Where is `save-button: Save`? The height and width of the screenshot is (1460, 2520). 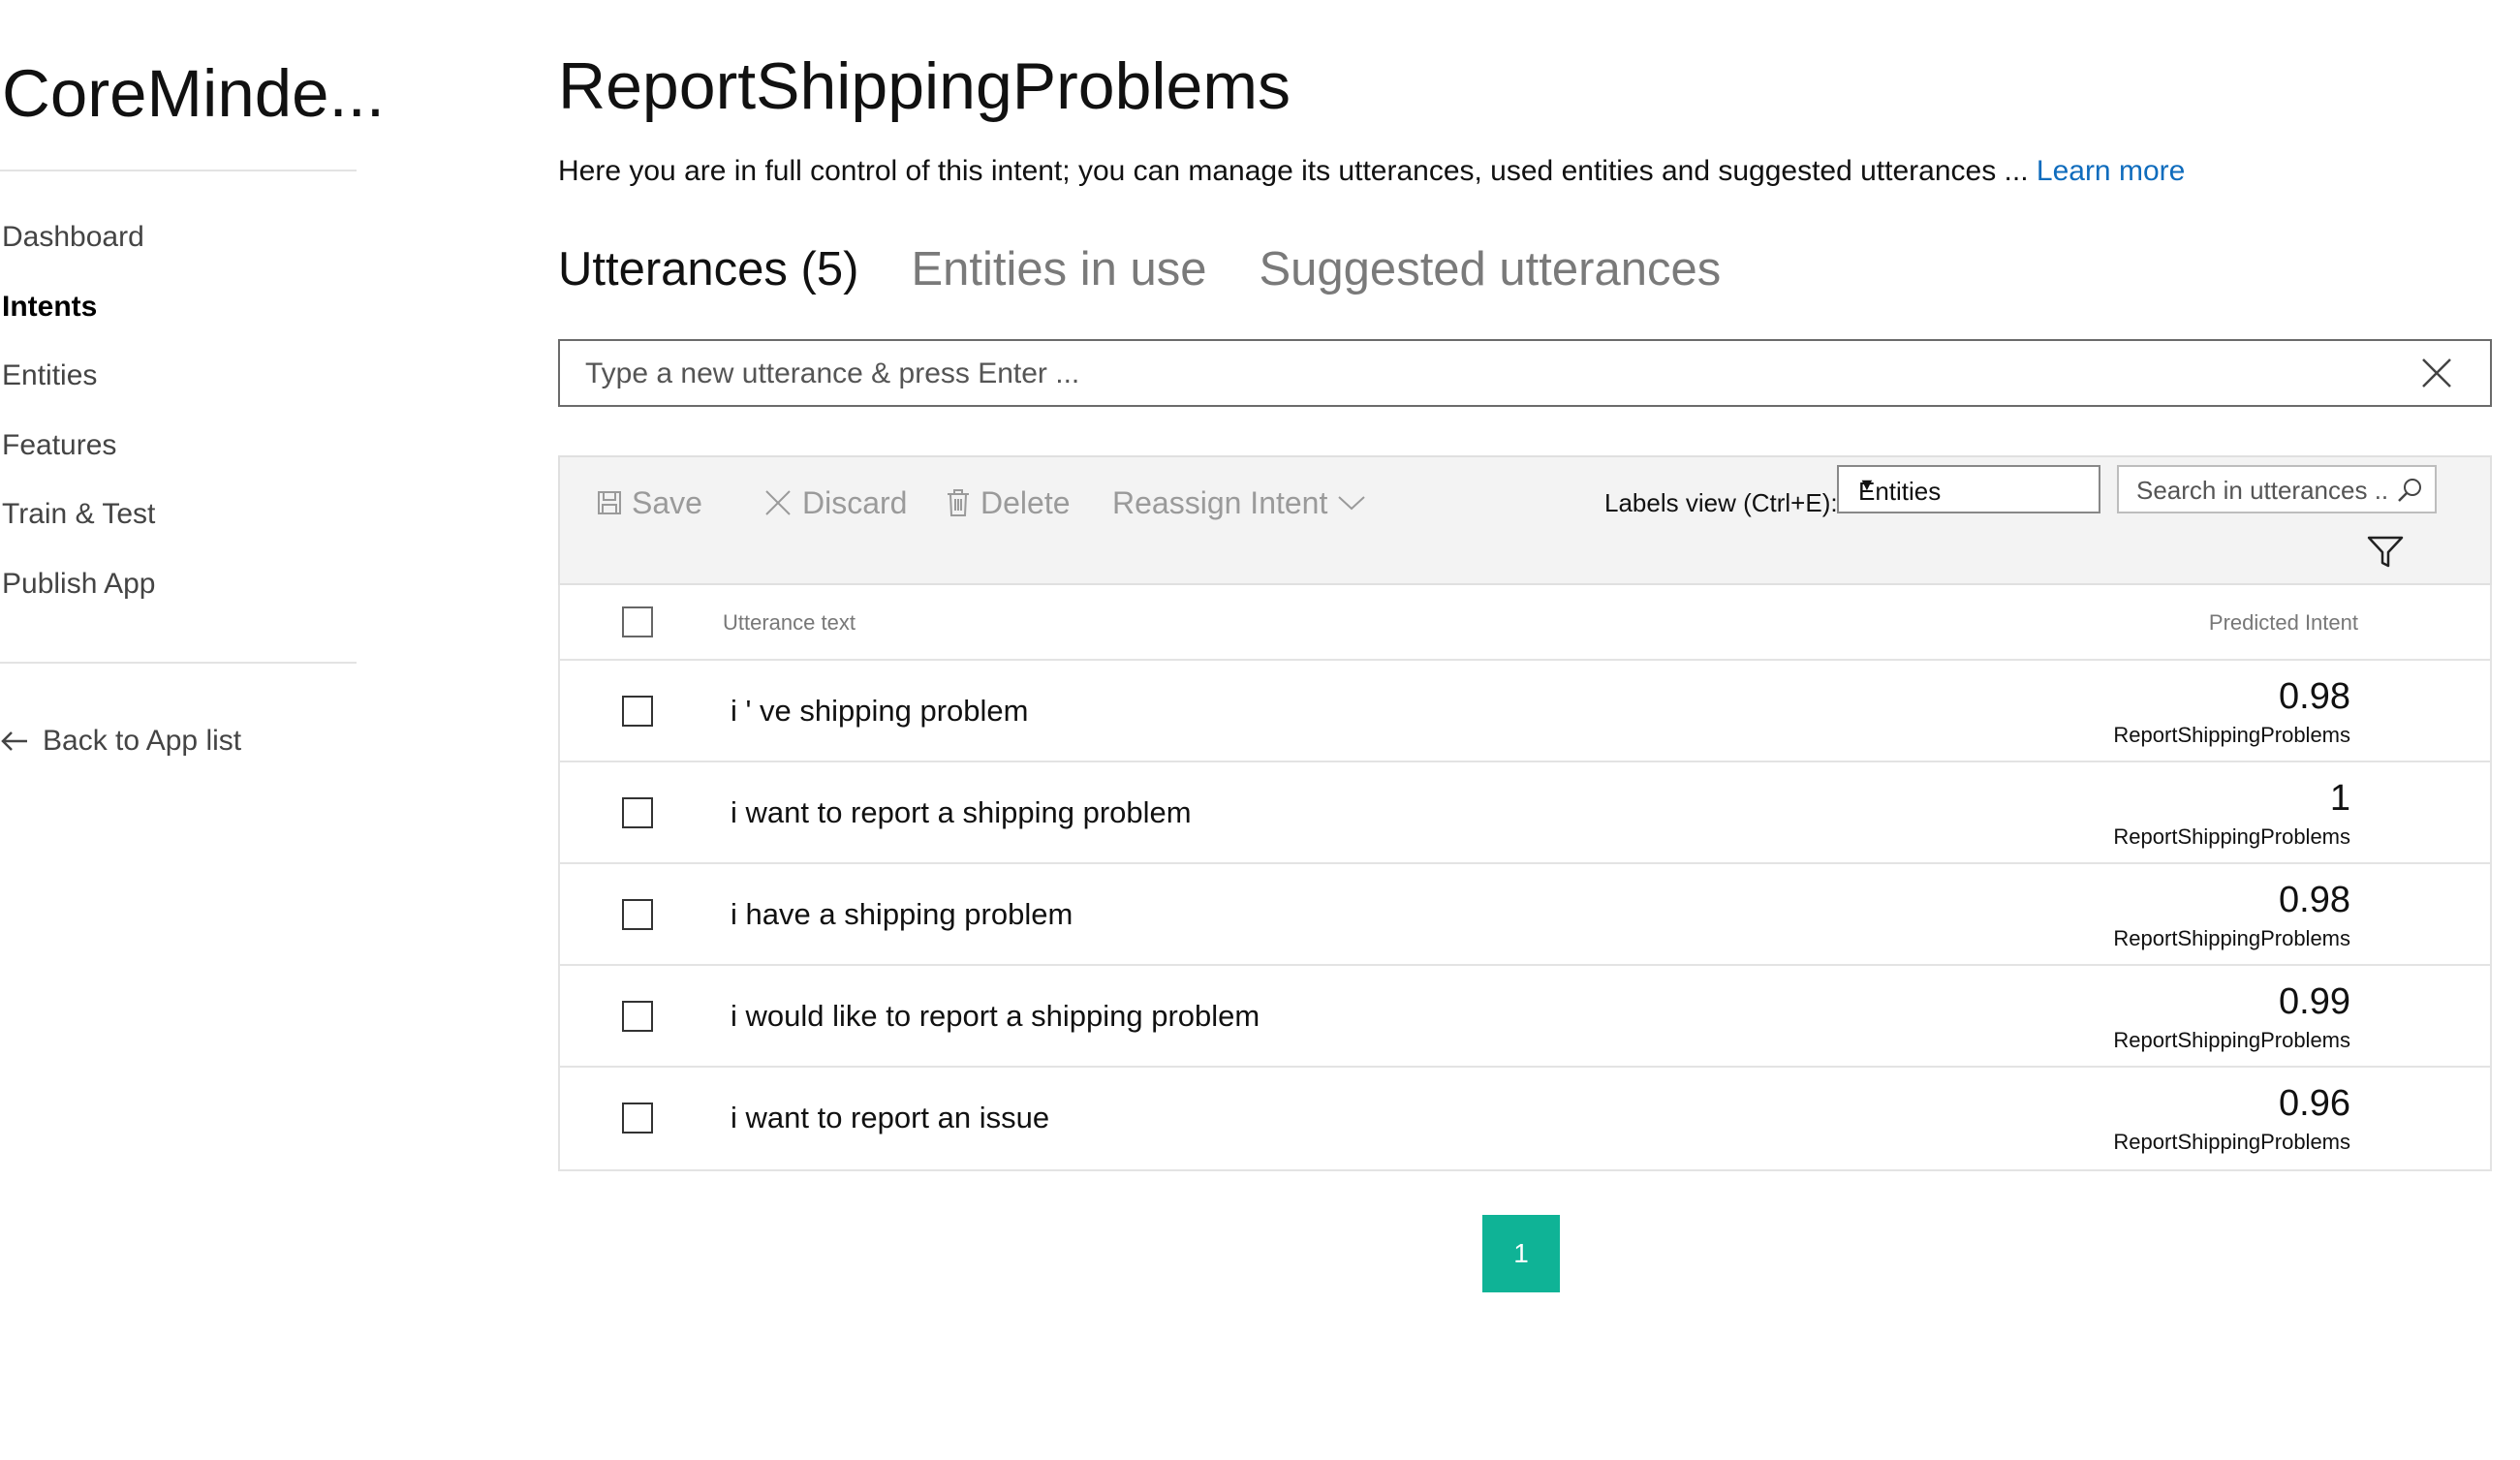 save-button: Save is located at coordinates (650, 503).